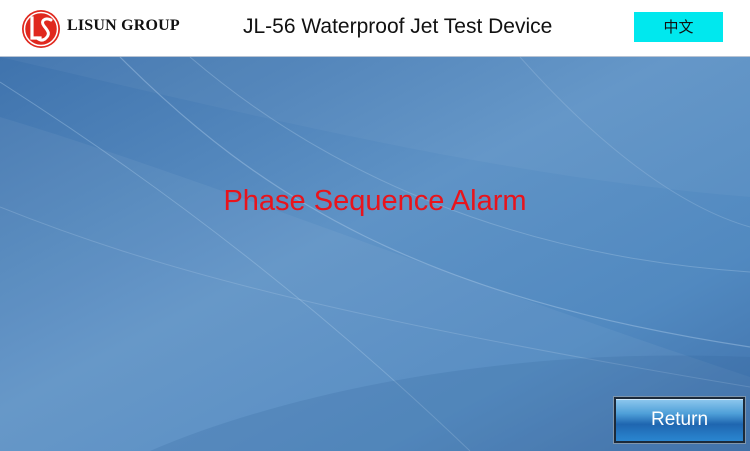 The width and height of the screenshot is (750, 451). What do you see at coordinates (123, 25) in the screenshot?
I see `company-name: LISUN GROUP` at bounding box center [123, 25].